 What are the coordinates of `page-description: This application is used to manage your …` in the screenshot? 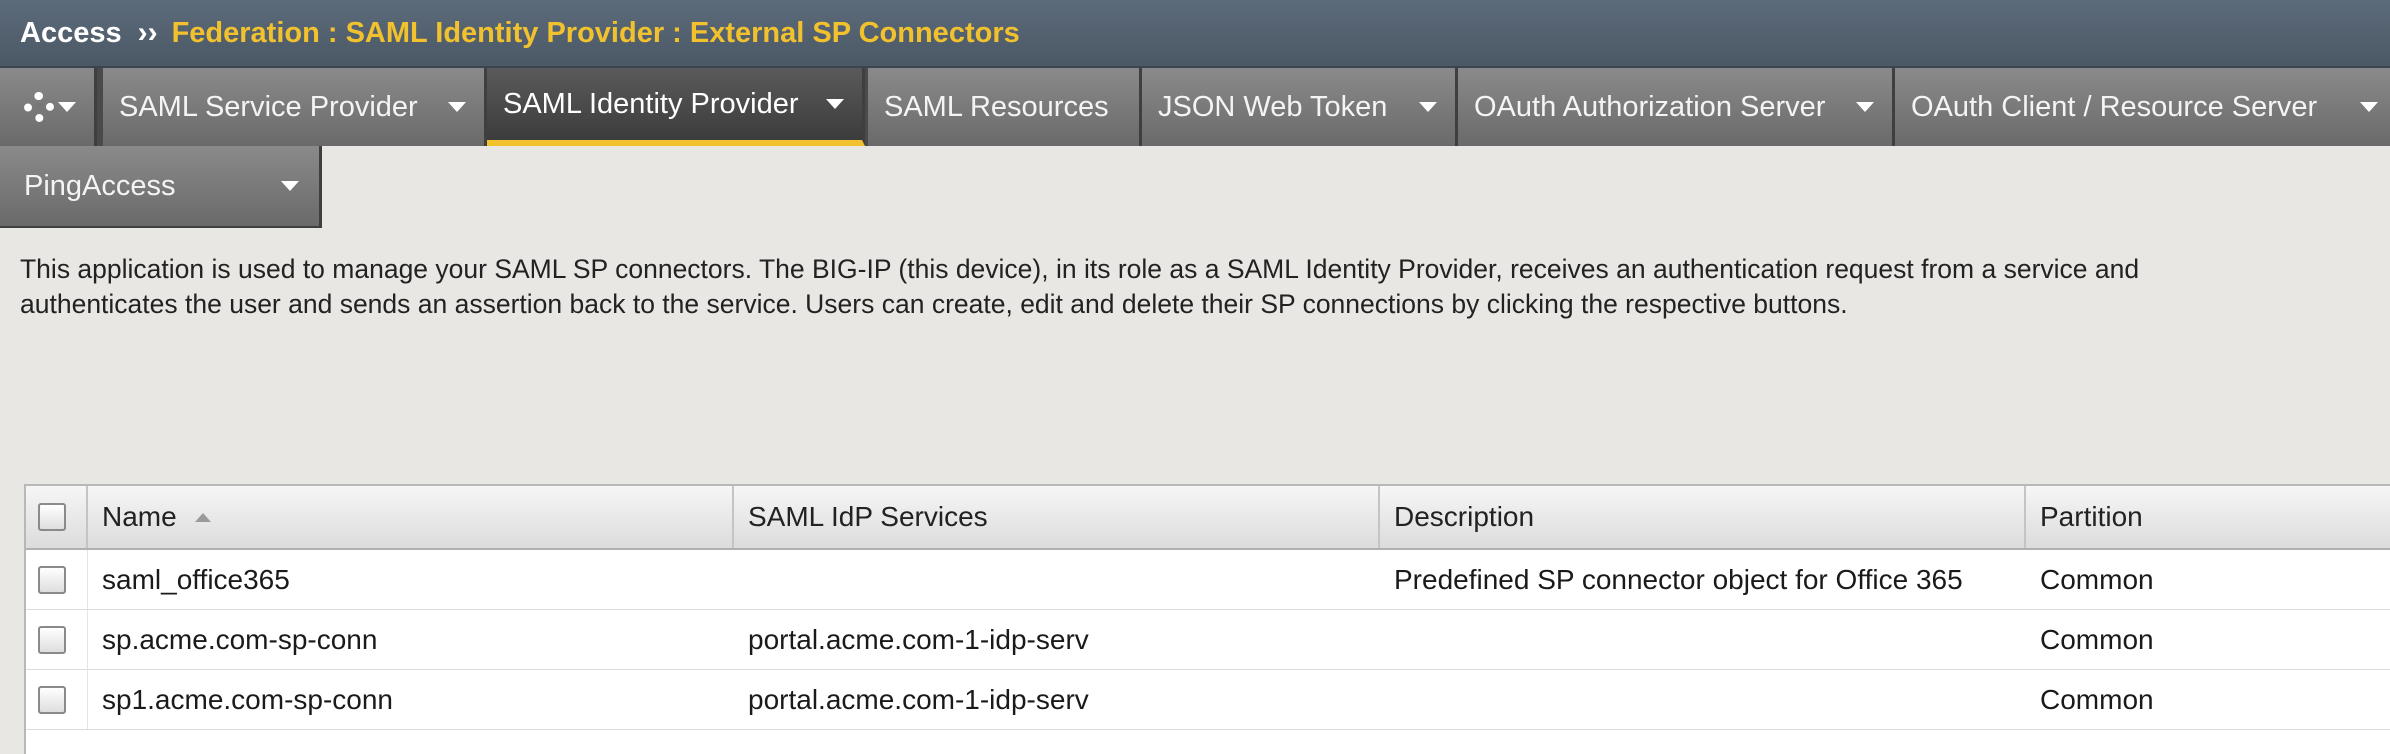 It's located at (1205, 287).